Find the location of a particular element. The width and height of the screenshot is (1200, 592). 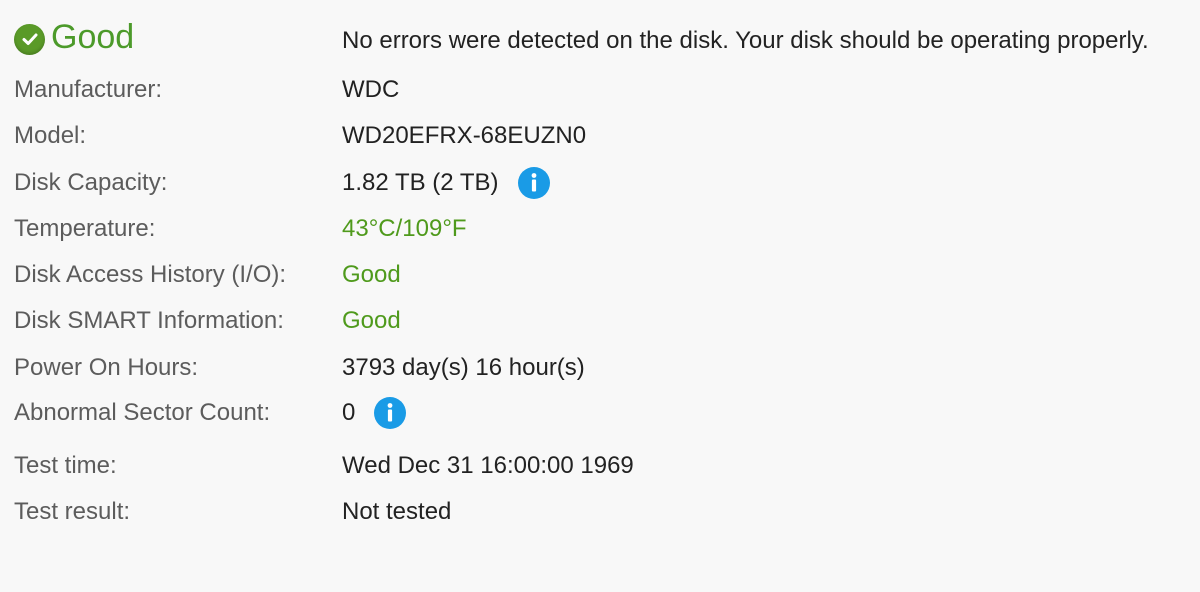

model-label: Model: is located at coordinates (50, 135).